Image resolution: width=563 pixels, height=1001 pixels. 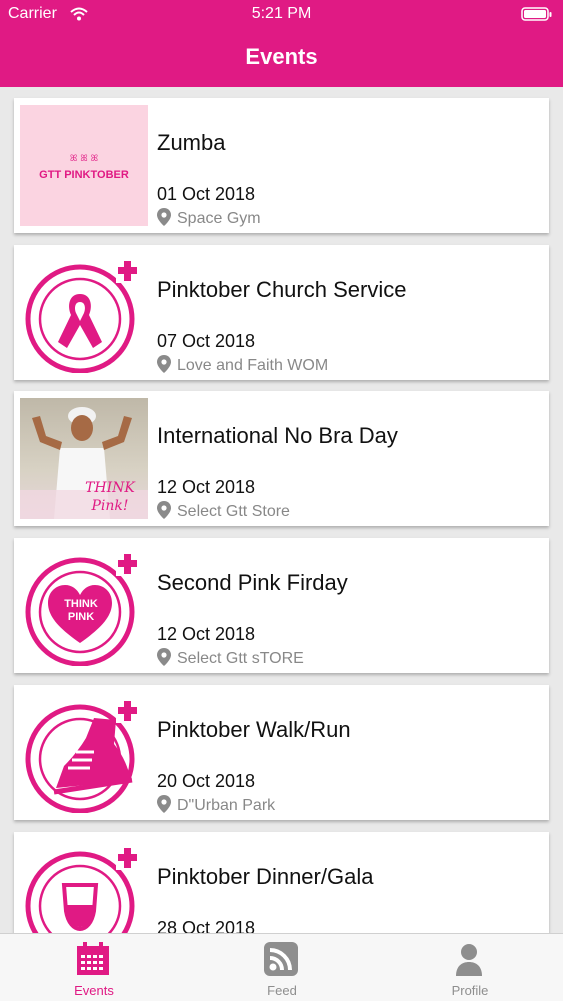 I want to click on event-venue: D"Urban Park, so click(x=216, y=805).